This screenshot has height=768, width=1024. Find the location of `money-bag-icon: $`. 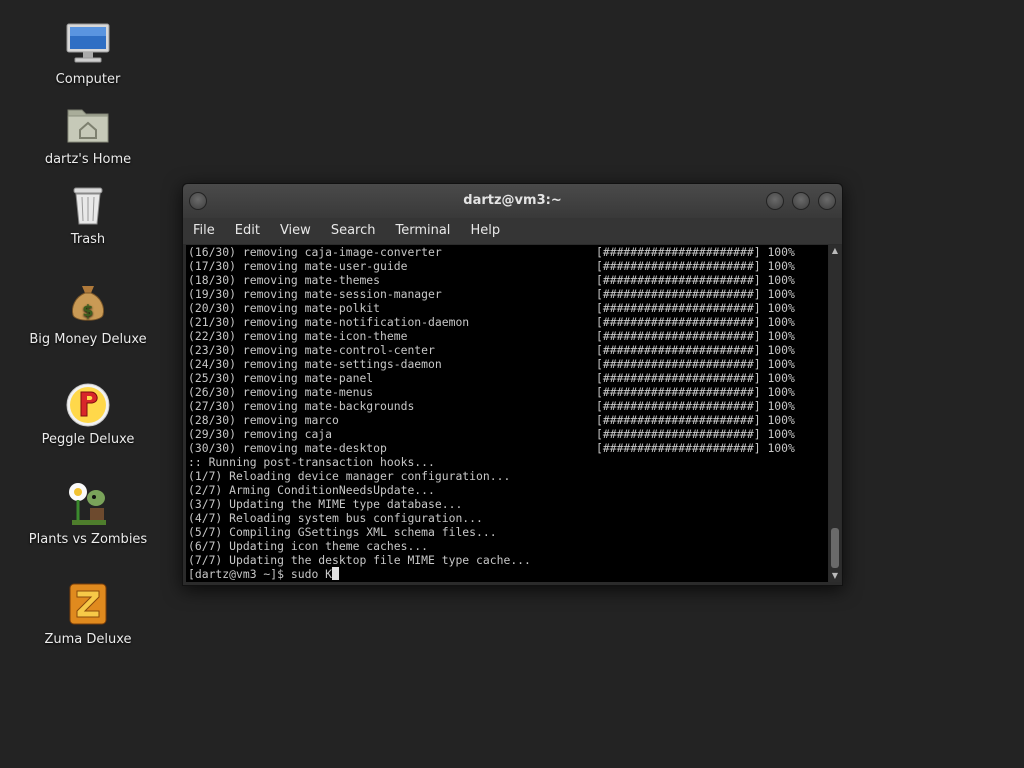

money-bag-icon: $ is located at coordinates (88, 304).